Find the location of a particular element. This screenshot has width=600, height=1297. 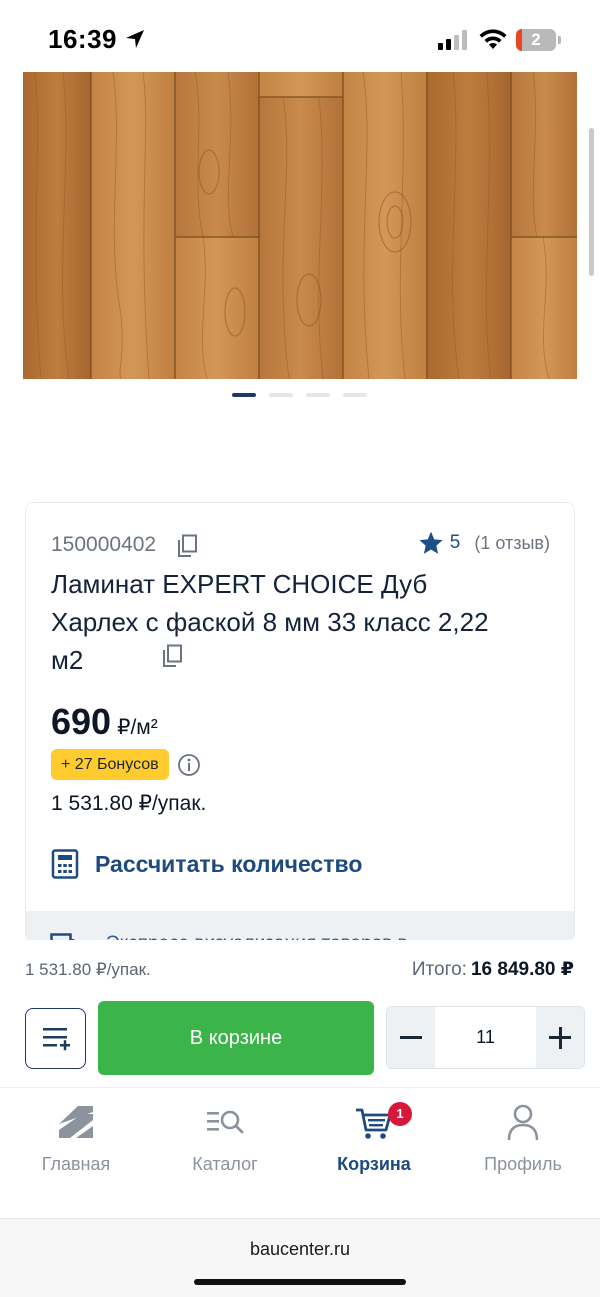

battery-icon: 2 is located at coordinates (536, 40).